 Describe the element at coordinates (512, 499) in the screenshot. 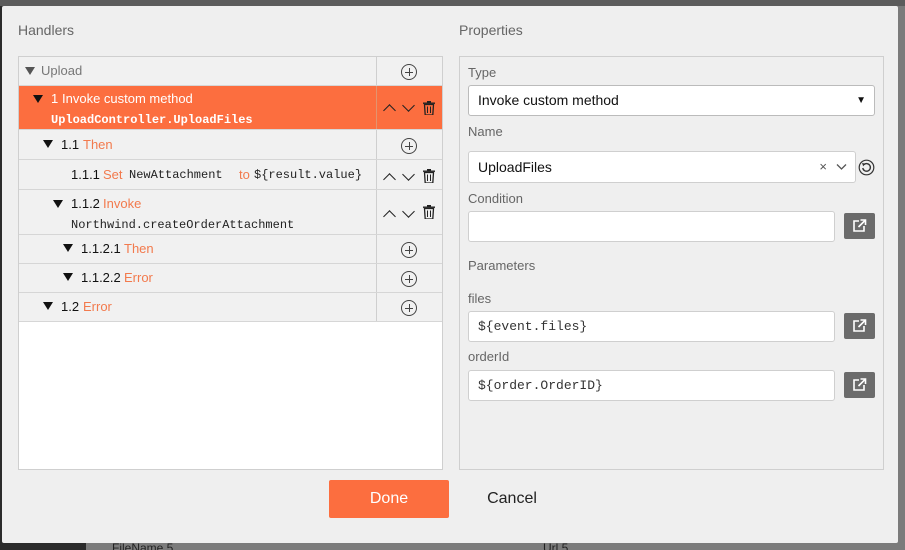

I see `cancel-button: Cancel` at that location.